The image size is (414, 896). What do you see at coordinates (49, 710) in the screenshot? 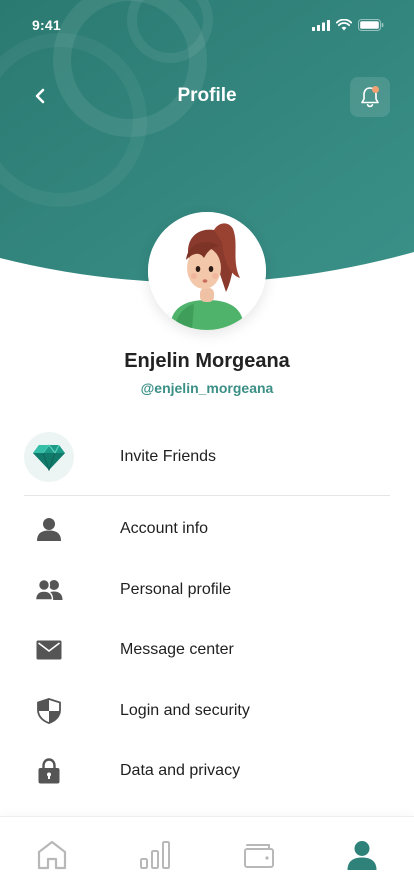
I see `shield-icon` at bounding box center [49, 710].